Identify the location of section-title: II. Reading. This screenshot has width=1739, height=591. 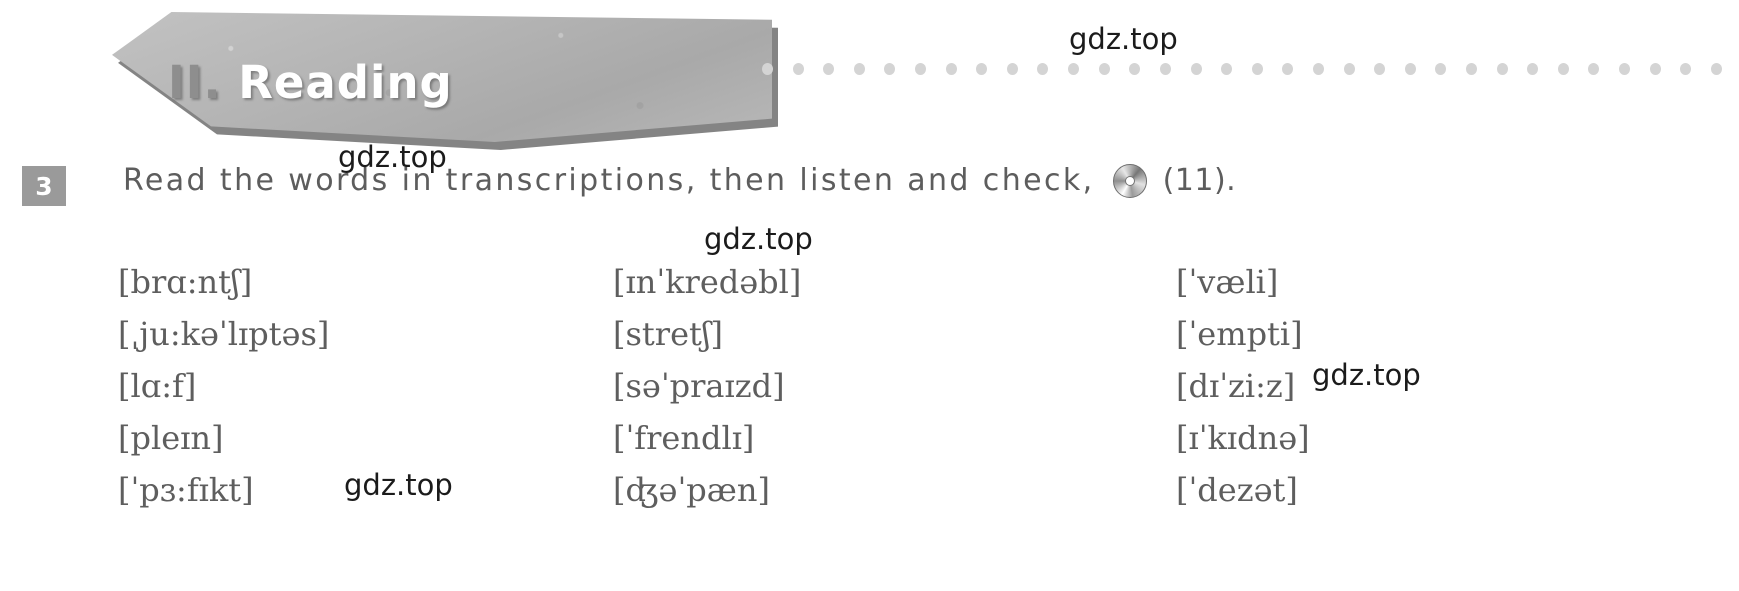
(310, 82).